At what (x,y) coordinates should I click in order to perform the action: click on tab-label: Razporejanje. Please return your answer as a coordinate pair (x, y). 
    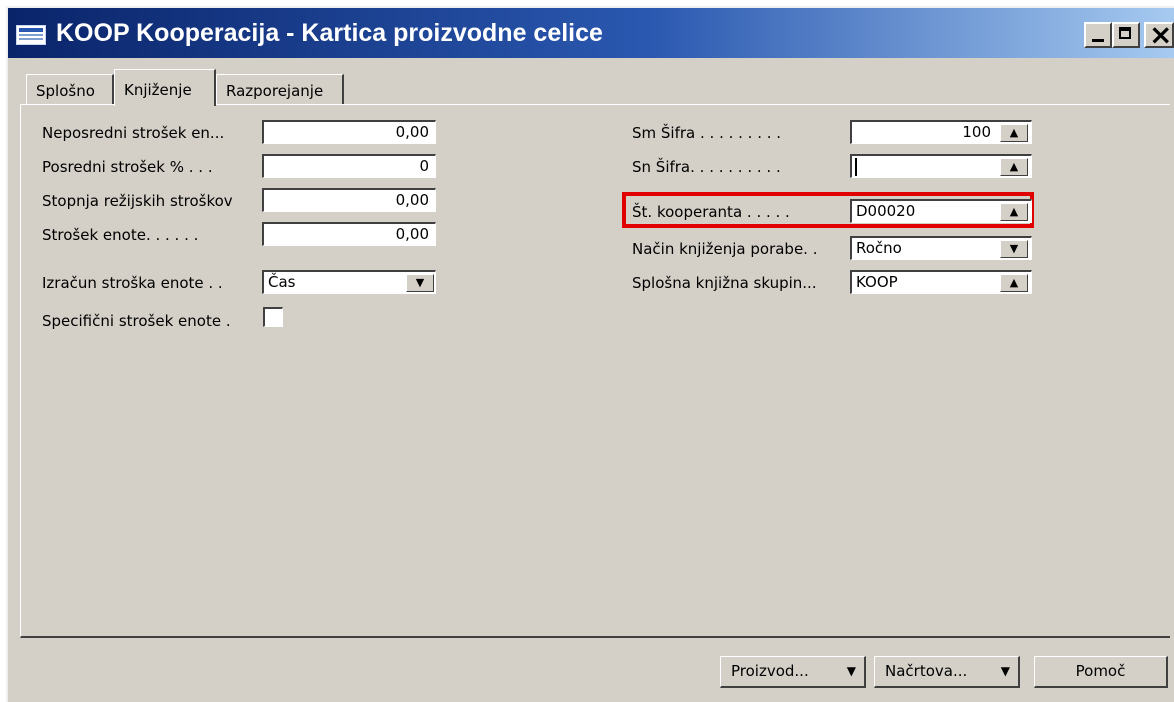
    Looking at the image, I should click on (275, 91).